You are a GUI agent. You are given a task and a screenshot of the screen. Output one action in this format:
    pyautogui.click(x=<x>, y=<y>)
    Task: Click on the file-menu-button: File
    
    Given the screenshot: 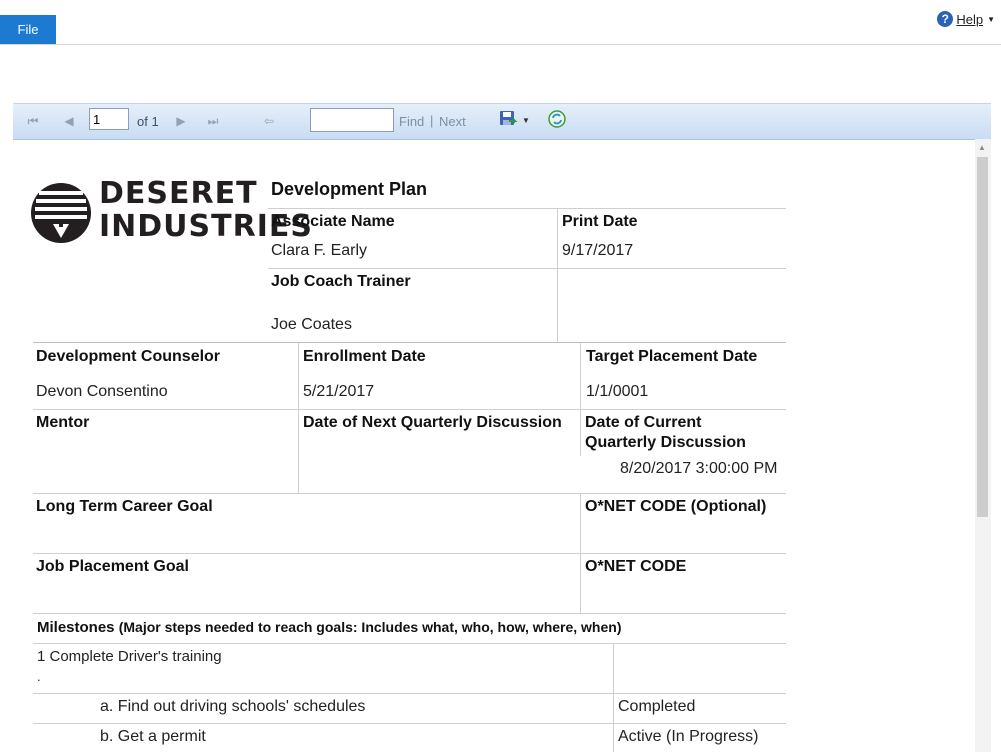 What is the action you would take?
    pyautogui.click(x=28, y=29)
    